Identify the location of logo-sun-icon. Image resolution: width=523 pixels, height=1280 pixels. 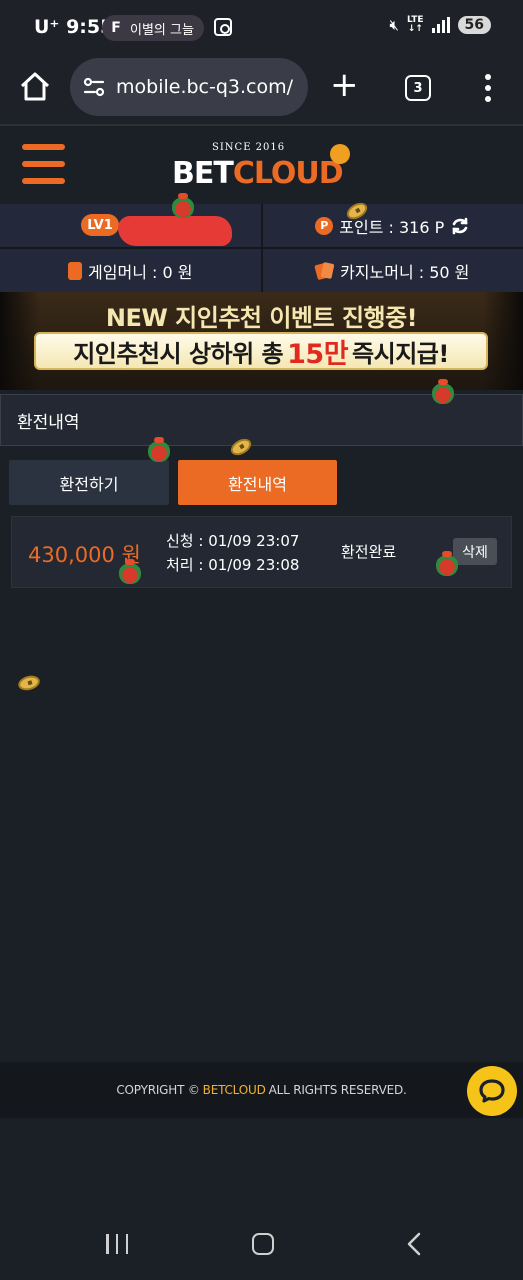
(340, 154).